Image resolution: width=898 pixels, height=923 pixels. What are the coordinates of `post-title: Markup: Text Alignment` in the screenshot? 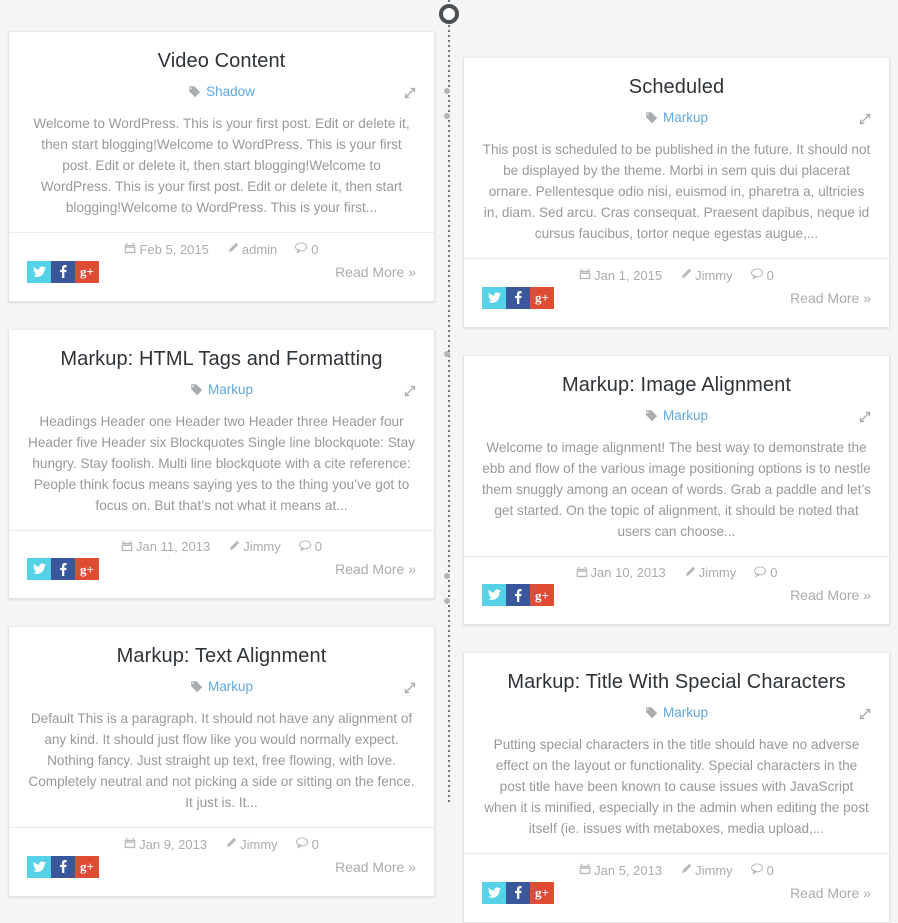 It's located at (221, 656).